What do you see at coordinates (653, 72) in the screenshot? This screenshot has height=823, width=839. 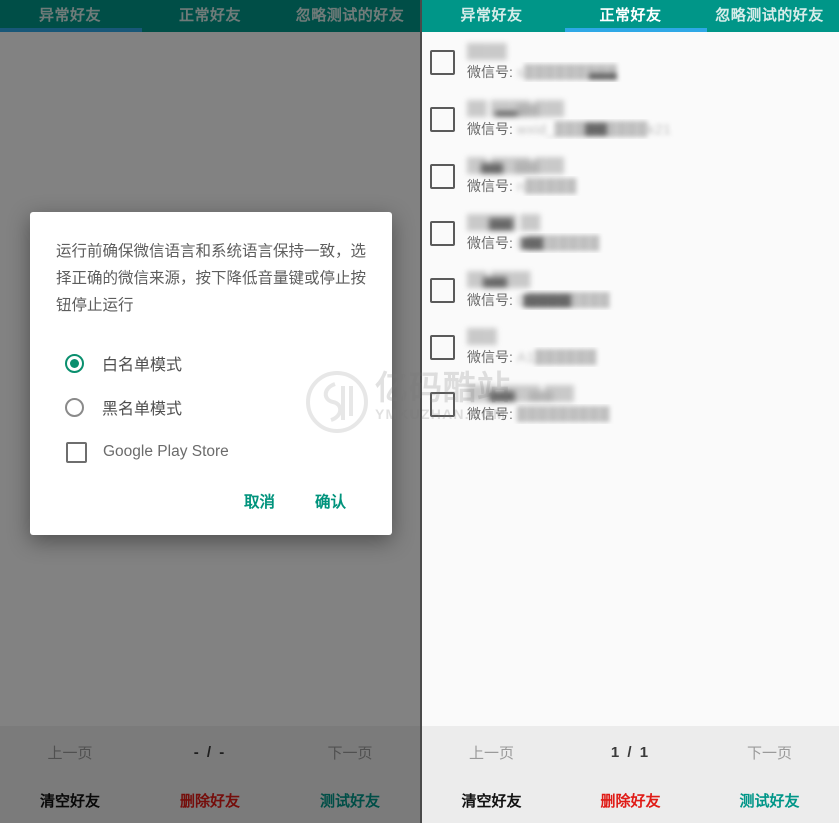 I see `friend-wxid-line: 微信号: s█████████` at bounding box center [653, 72].